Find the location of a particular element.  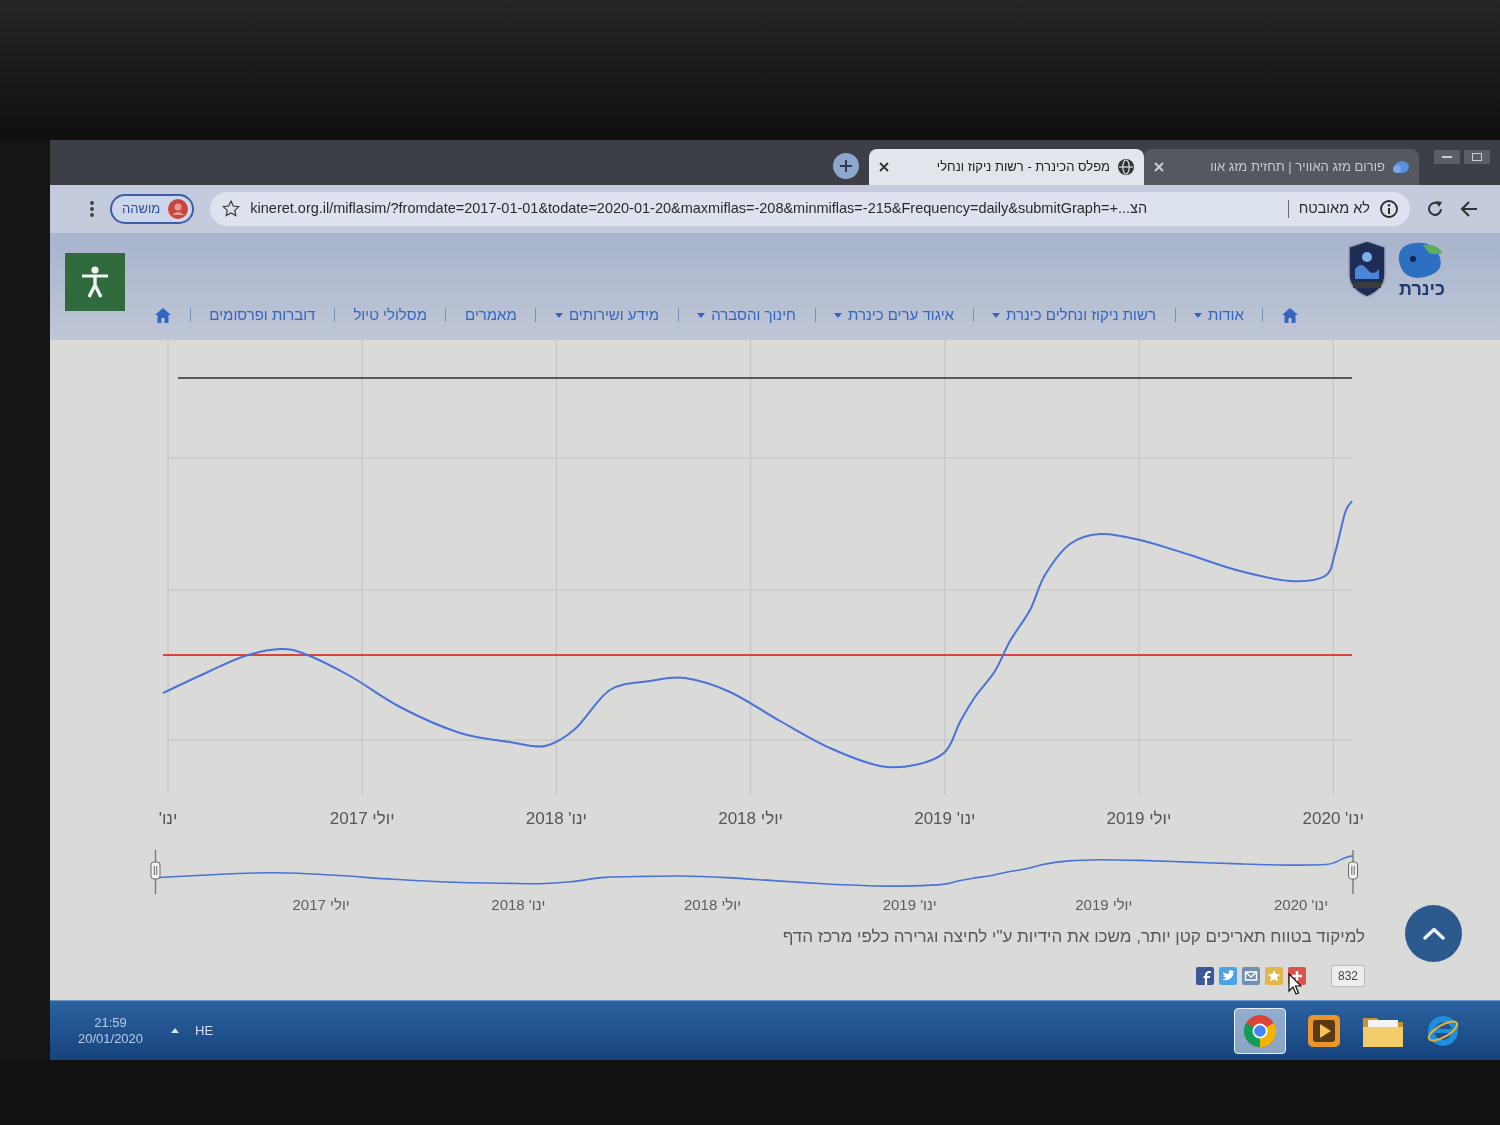

navigator-label: יולי 2019 is located at coordinates (1104, 905).